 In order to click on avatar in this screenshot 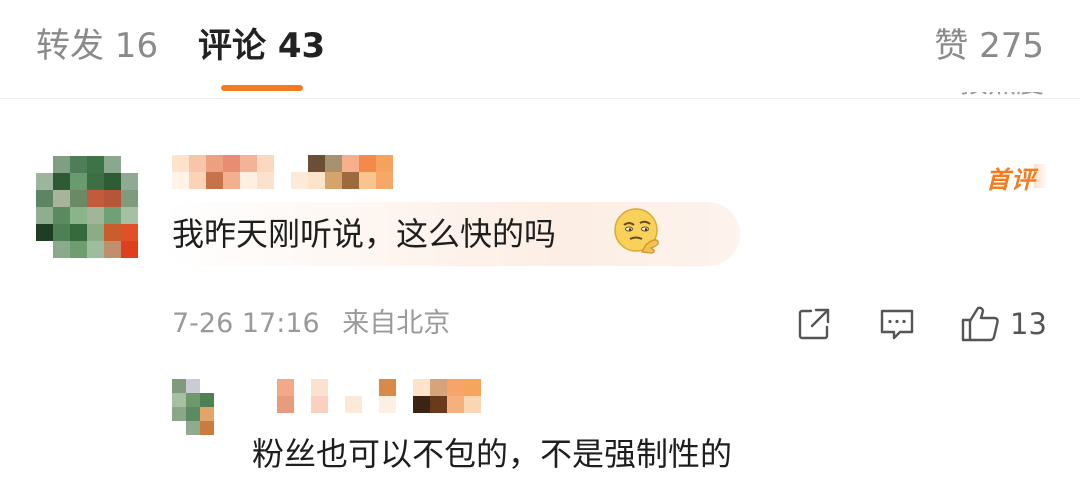, I will do `click(87, 207)`.